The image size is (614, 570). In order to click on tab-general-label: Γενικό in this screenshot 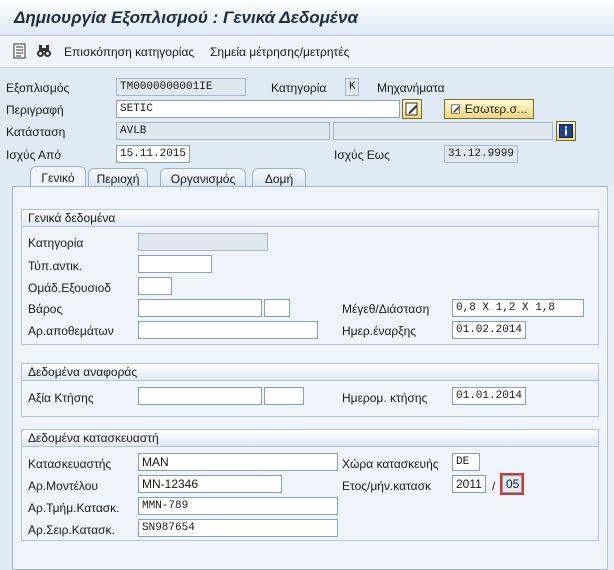, I will do `click(58, 177)`.